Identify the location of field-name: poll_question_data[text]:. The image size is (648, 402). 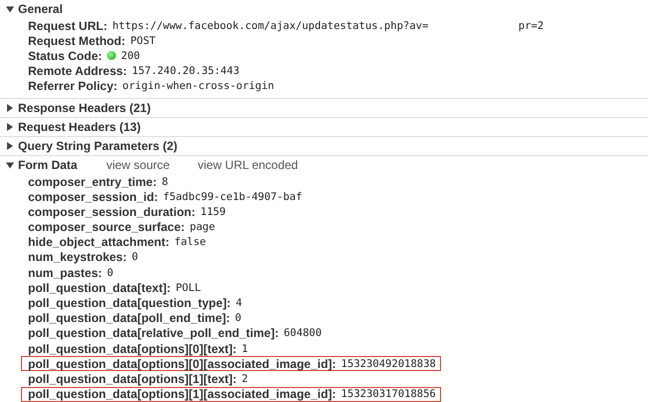
(99, 287).